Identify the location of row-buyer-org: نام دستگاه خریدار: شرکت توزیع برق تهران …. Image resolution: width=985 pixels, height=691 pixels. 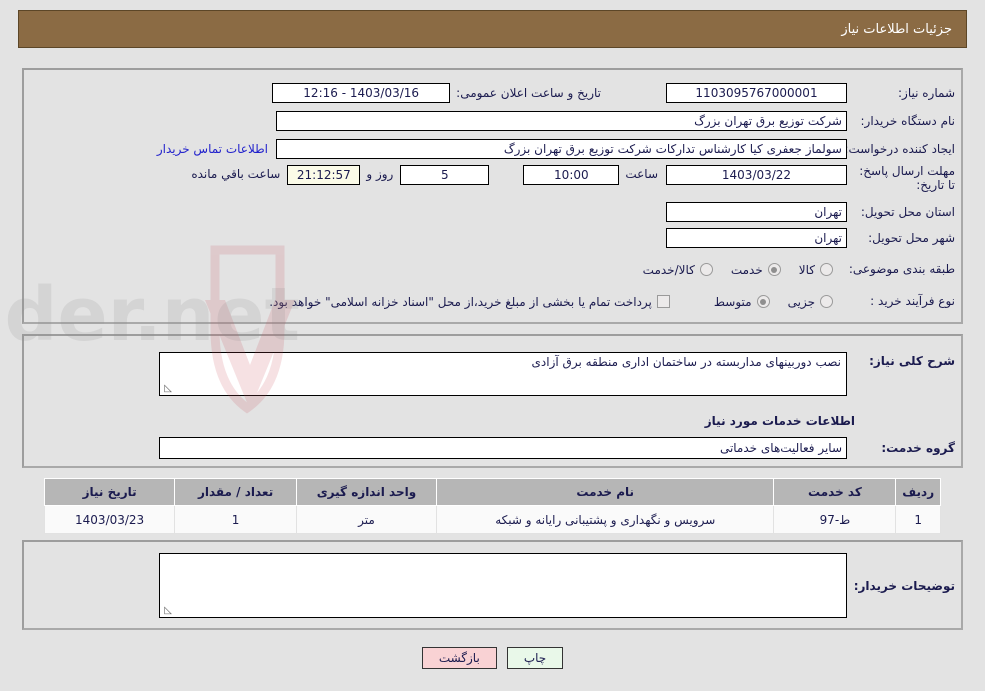
(492, 121).